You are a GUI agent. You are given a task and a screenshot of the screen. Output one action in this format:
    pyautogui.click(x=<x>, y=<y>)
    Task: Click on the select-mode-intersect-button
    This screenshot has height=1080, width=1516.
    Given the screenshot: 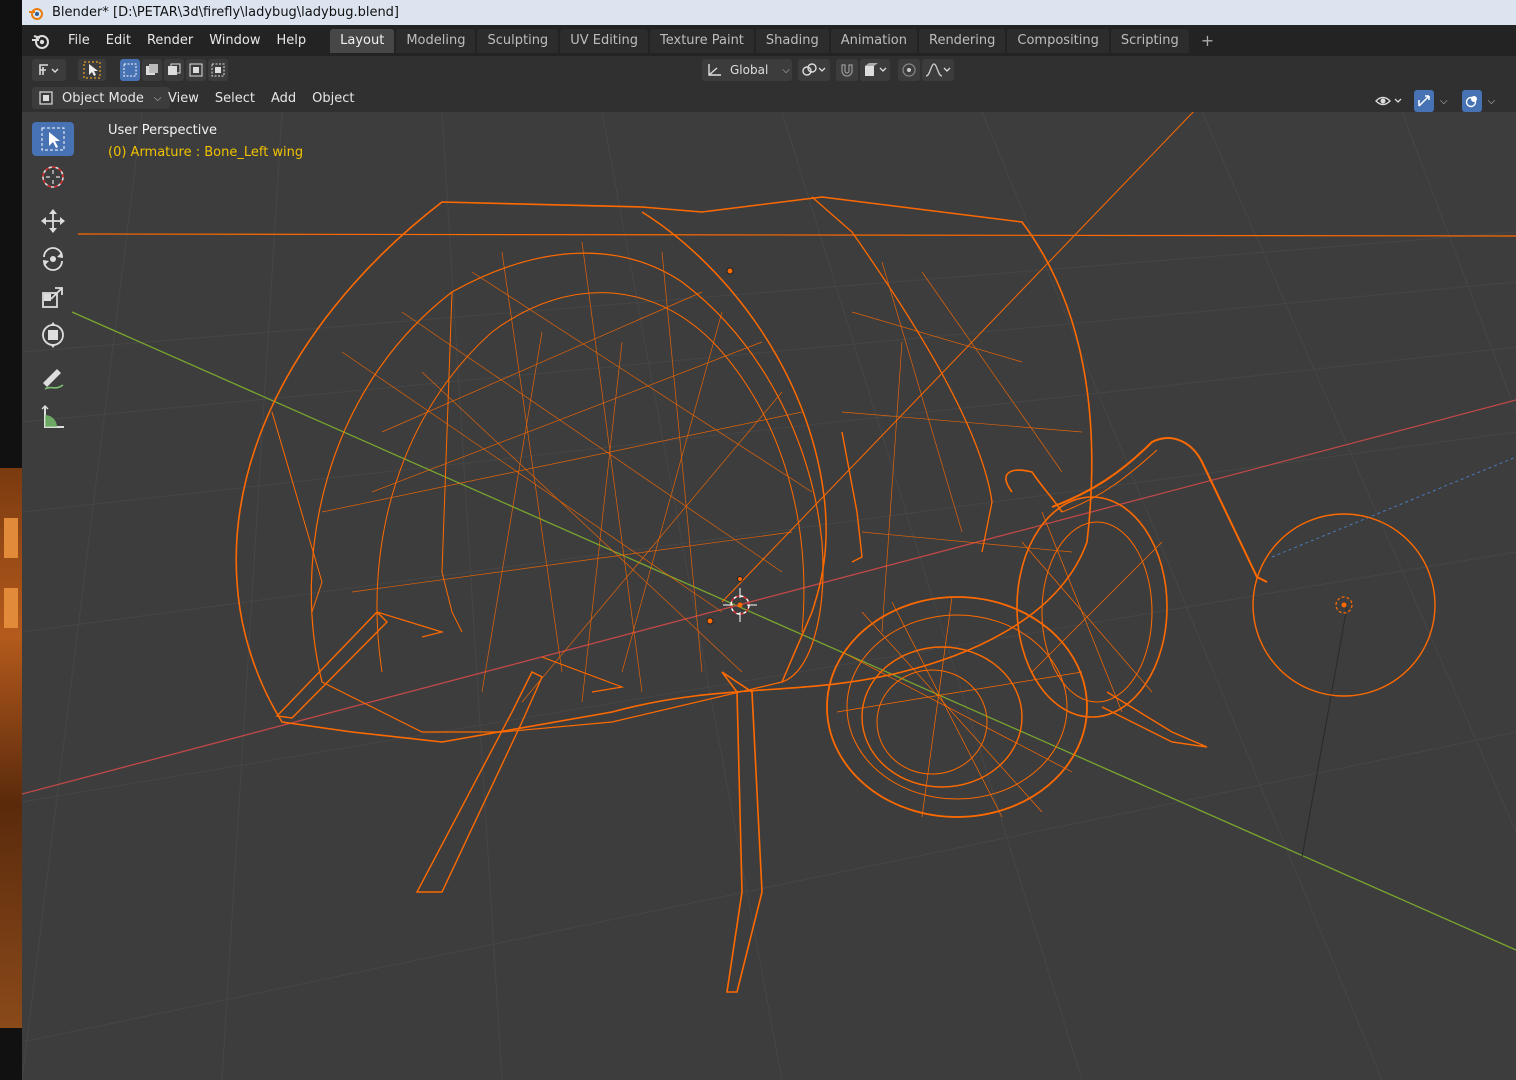 What is the action you would take?
    pyautogui.click(x=218, y=70)
    